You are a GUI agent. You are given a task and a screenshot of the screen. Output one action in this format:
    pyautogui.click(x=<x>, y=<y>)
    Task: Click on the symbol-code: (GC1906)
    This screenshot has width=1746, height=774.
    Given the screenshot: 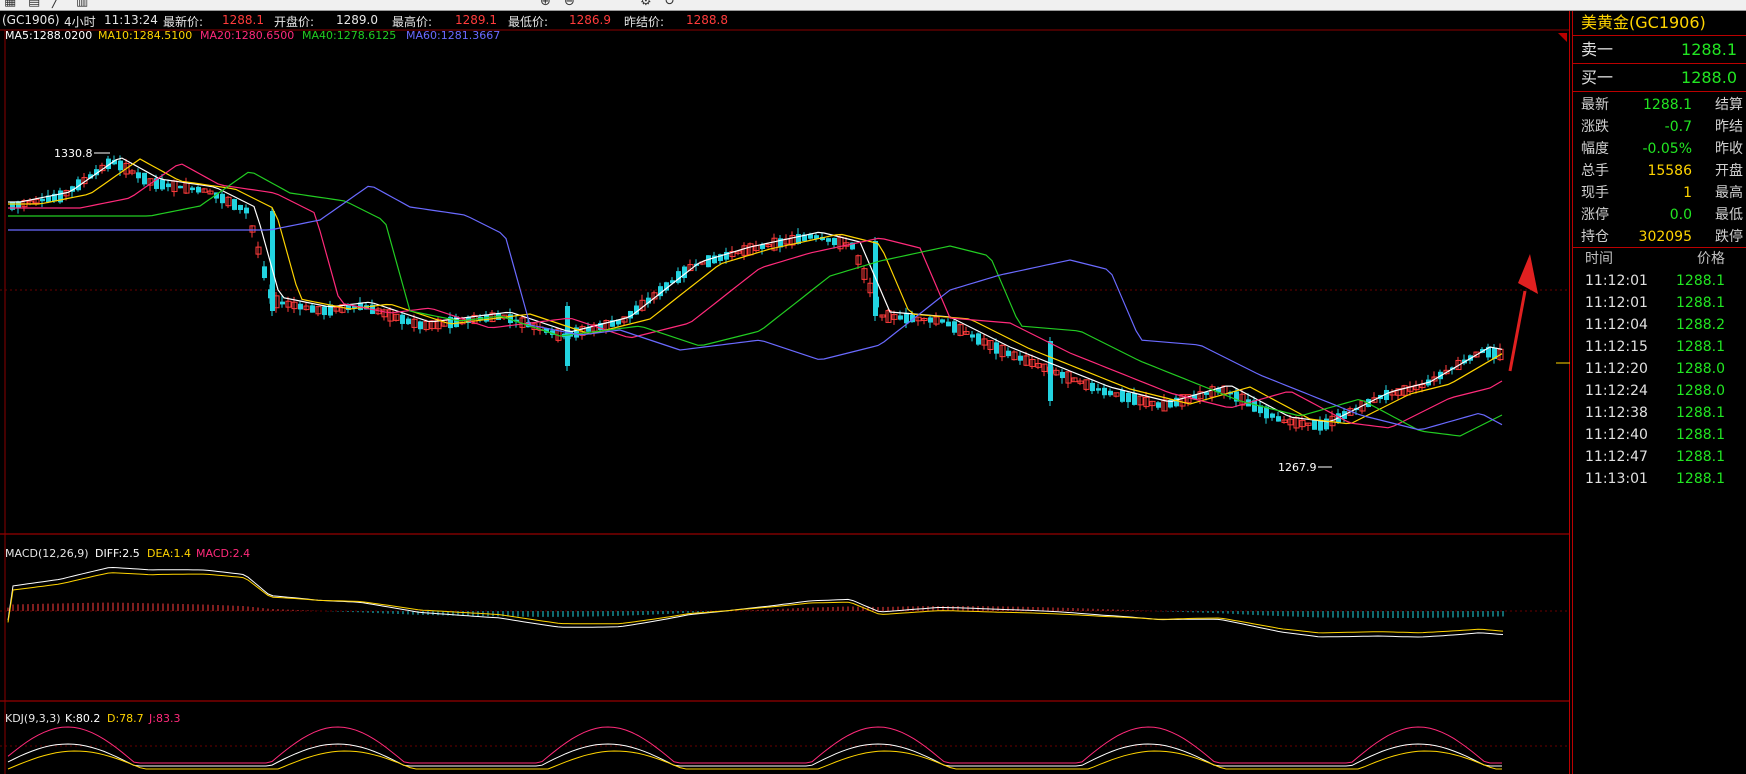 What is the action you would take?
    pyautogui.click(x=31, y=20)
    